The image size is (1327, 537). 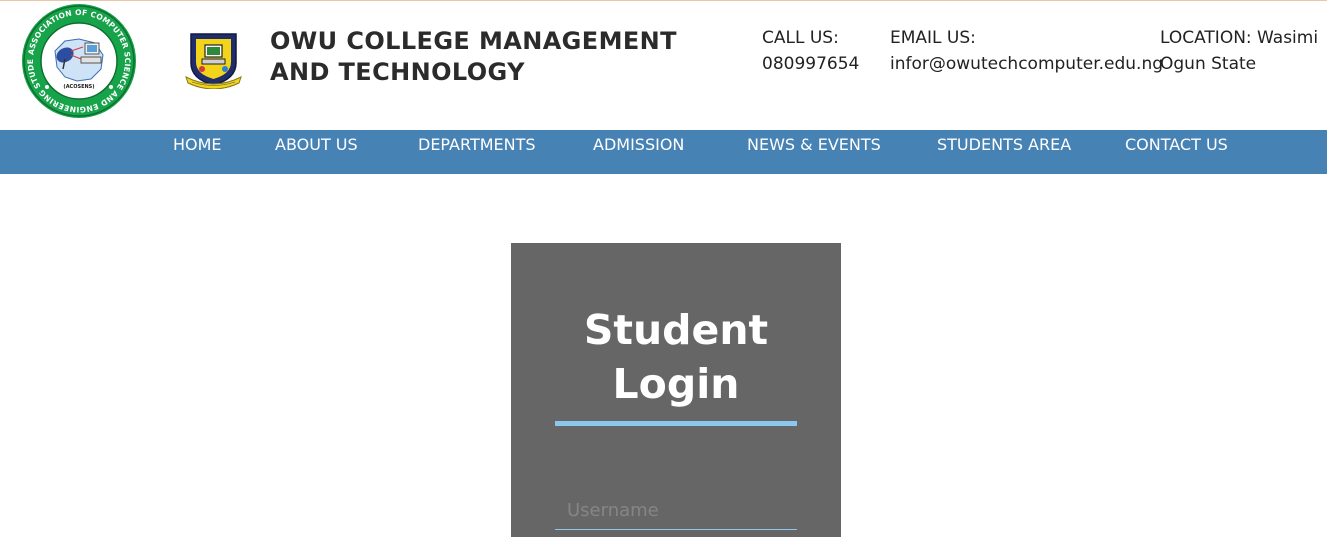 What do you see at coordinates (78, 87) in the screenshot?
I see `association-abbrev: (ACOSENS)` at bounding box center [78, 87].